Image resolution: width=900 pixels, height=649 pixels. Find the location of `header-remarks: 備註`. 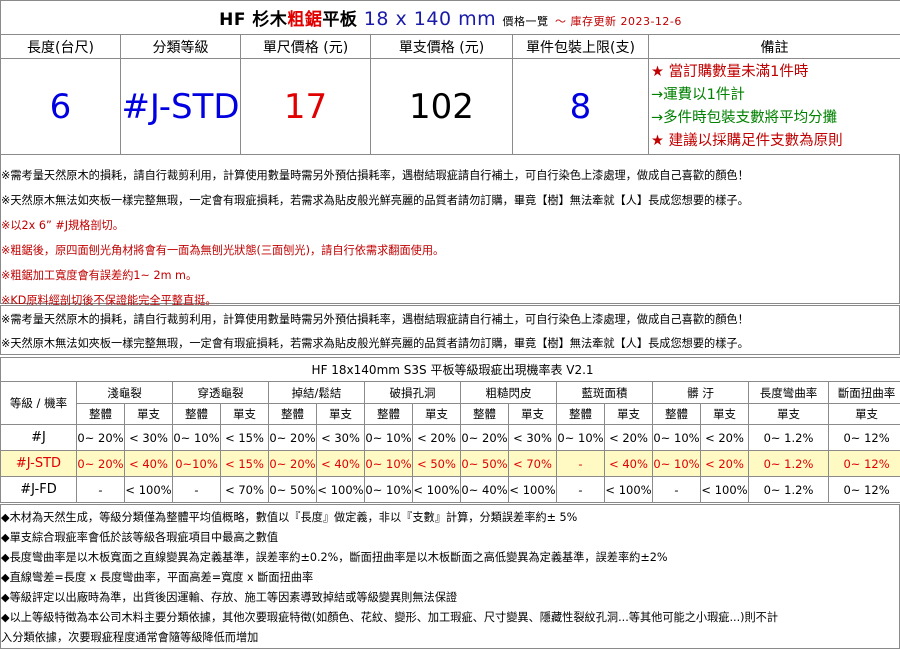

header-remarks: 備註 is located at coordinates (774, 46).